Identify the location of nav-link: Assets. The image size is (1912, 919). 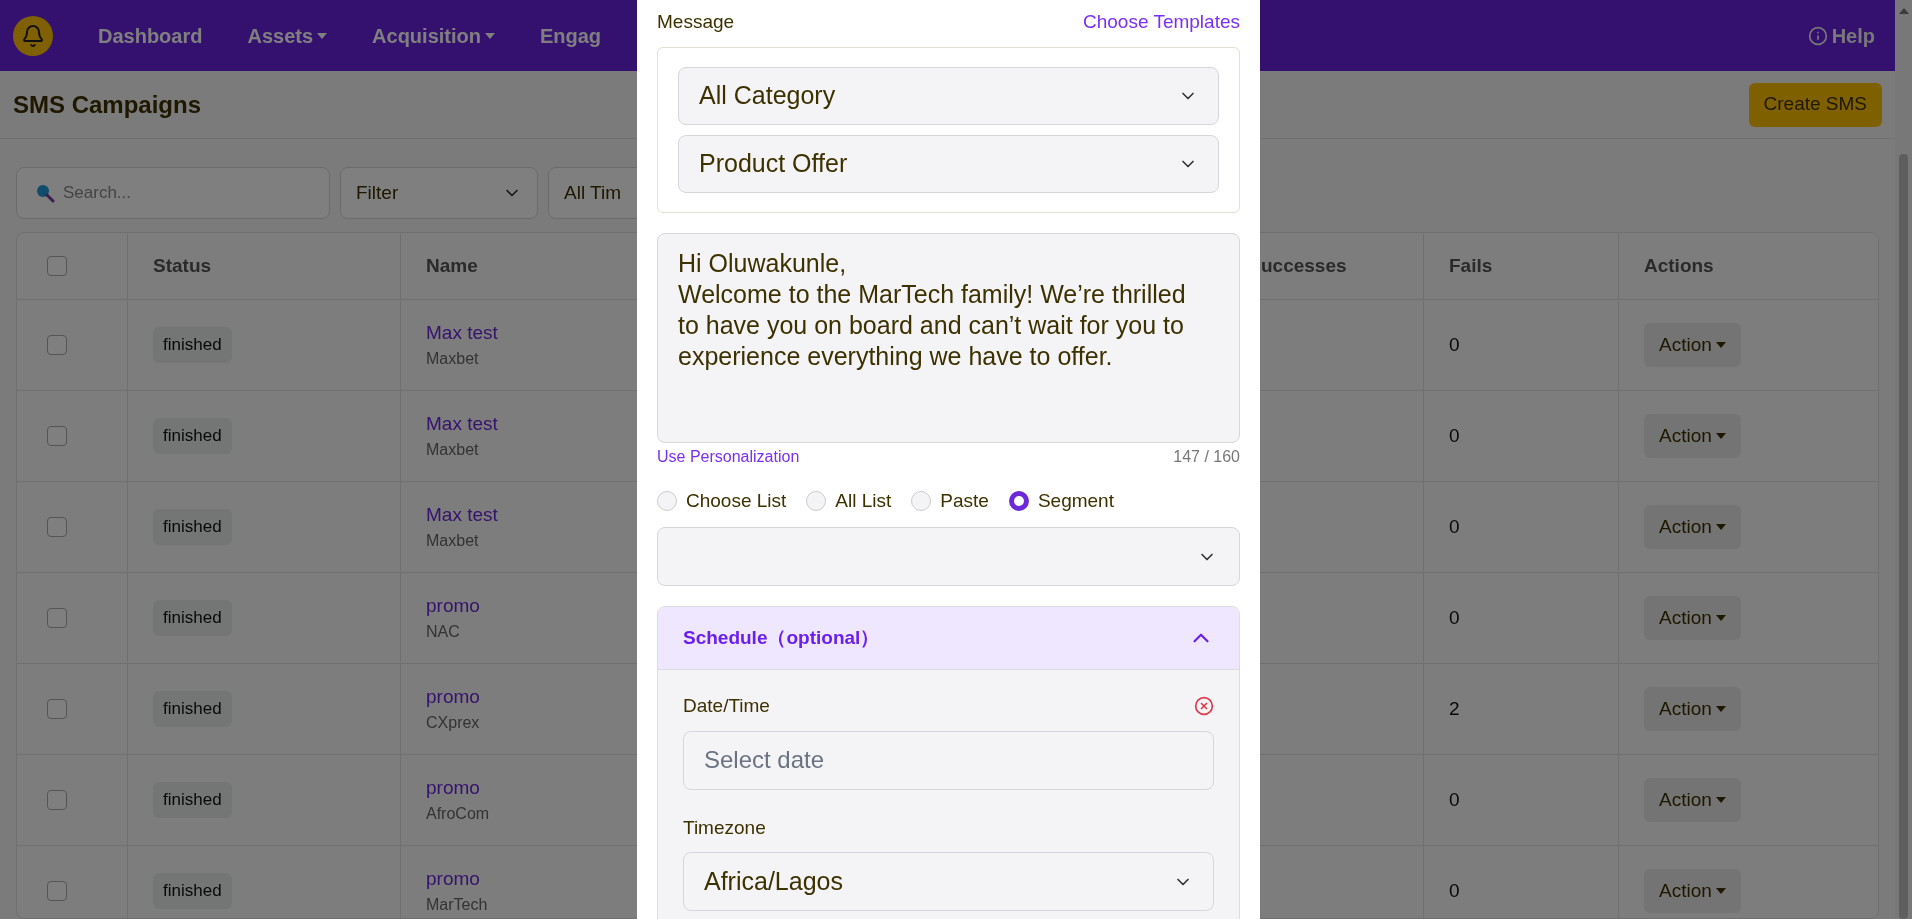
(287, 35).